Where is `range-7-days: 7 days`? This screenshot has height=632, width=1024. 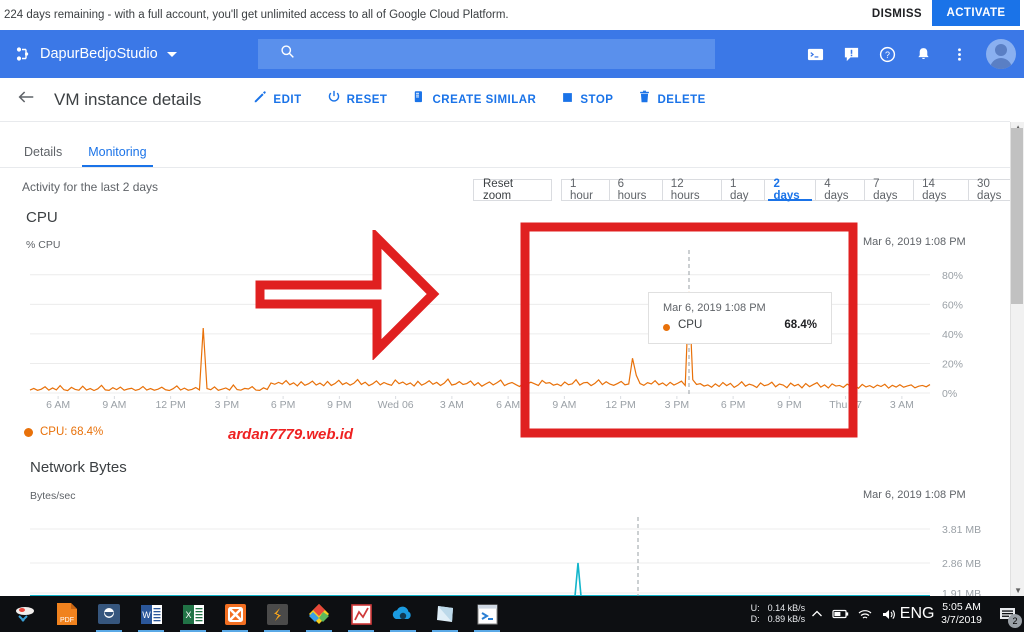
range-7-days: 7 days is located at coordinates (890, 190).